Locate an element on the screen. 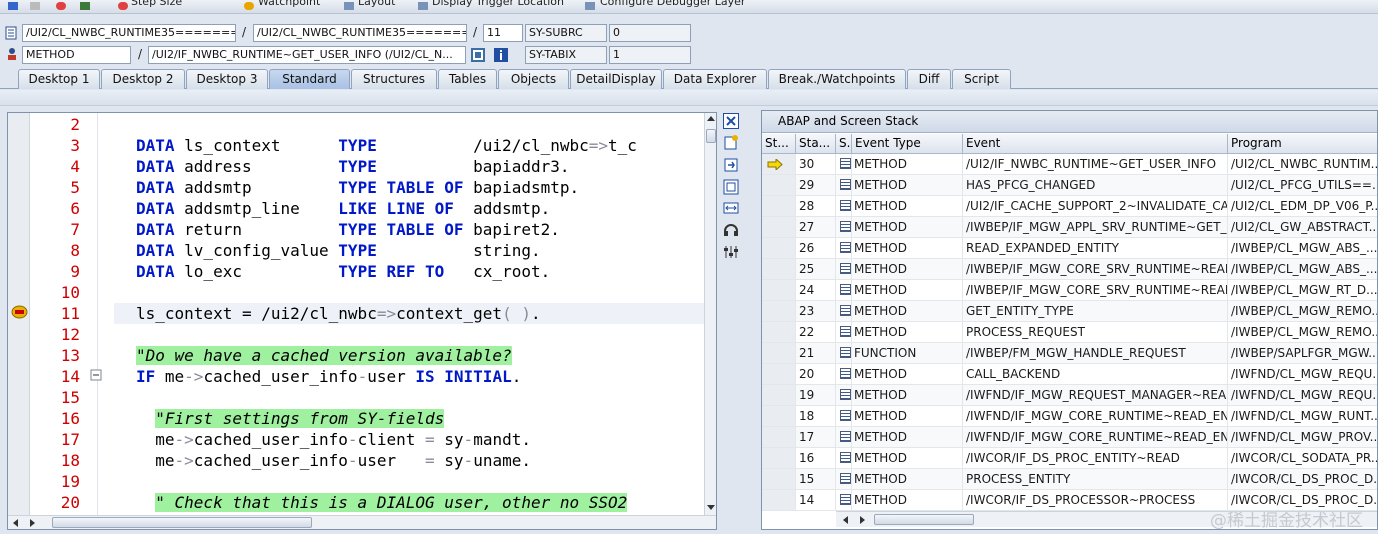 The image size is (1378, 534). tab-detail-display: DetailDisplay is located at coordinates (616, 79).